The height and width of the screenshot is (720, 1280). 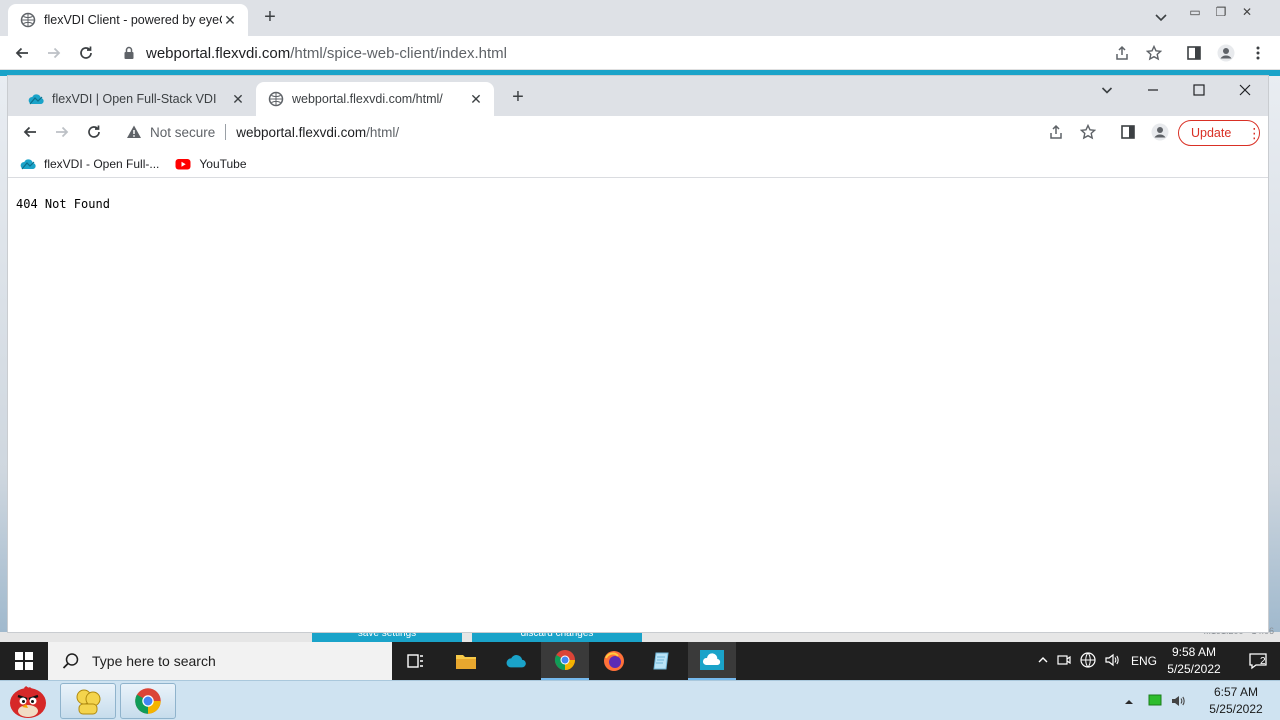 What do you see at coordinates (129, 52) in the screenshot?
I see `lock-icon` at bounding box center [129, 52].